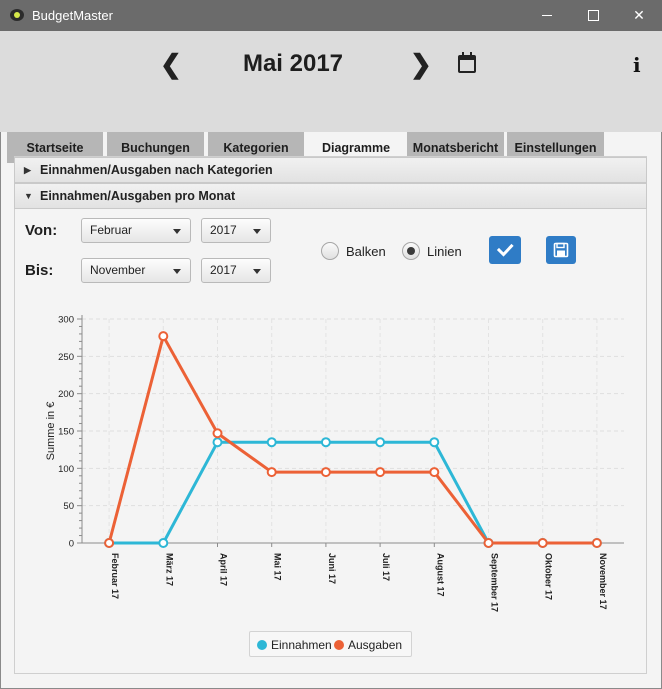 The height and width of the screenshot is (689, 662). I want to click on to-label: Bis:, so click(39, 270).